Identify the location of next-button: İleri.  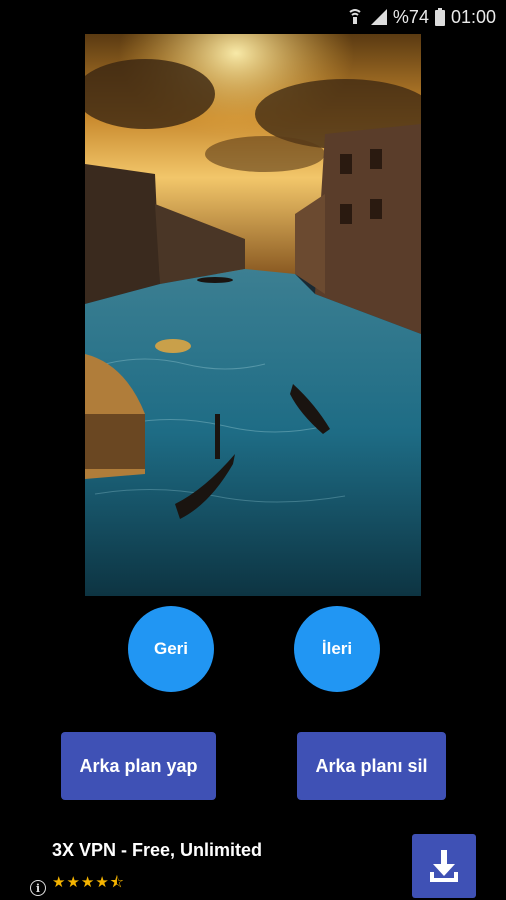
(337, 649).